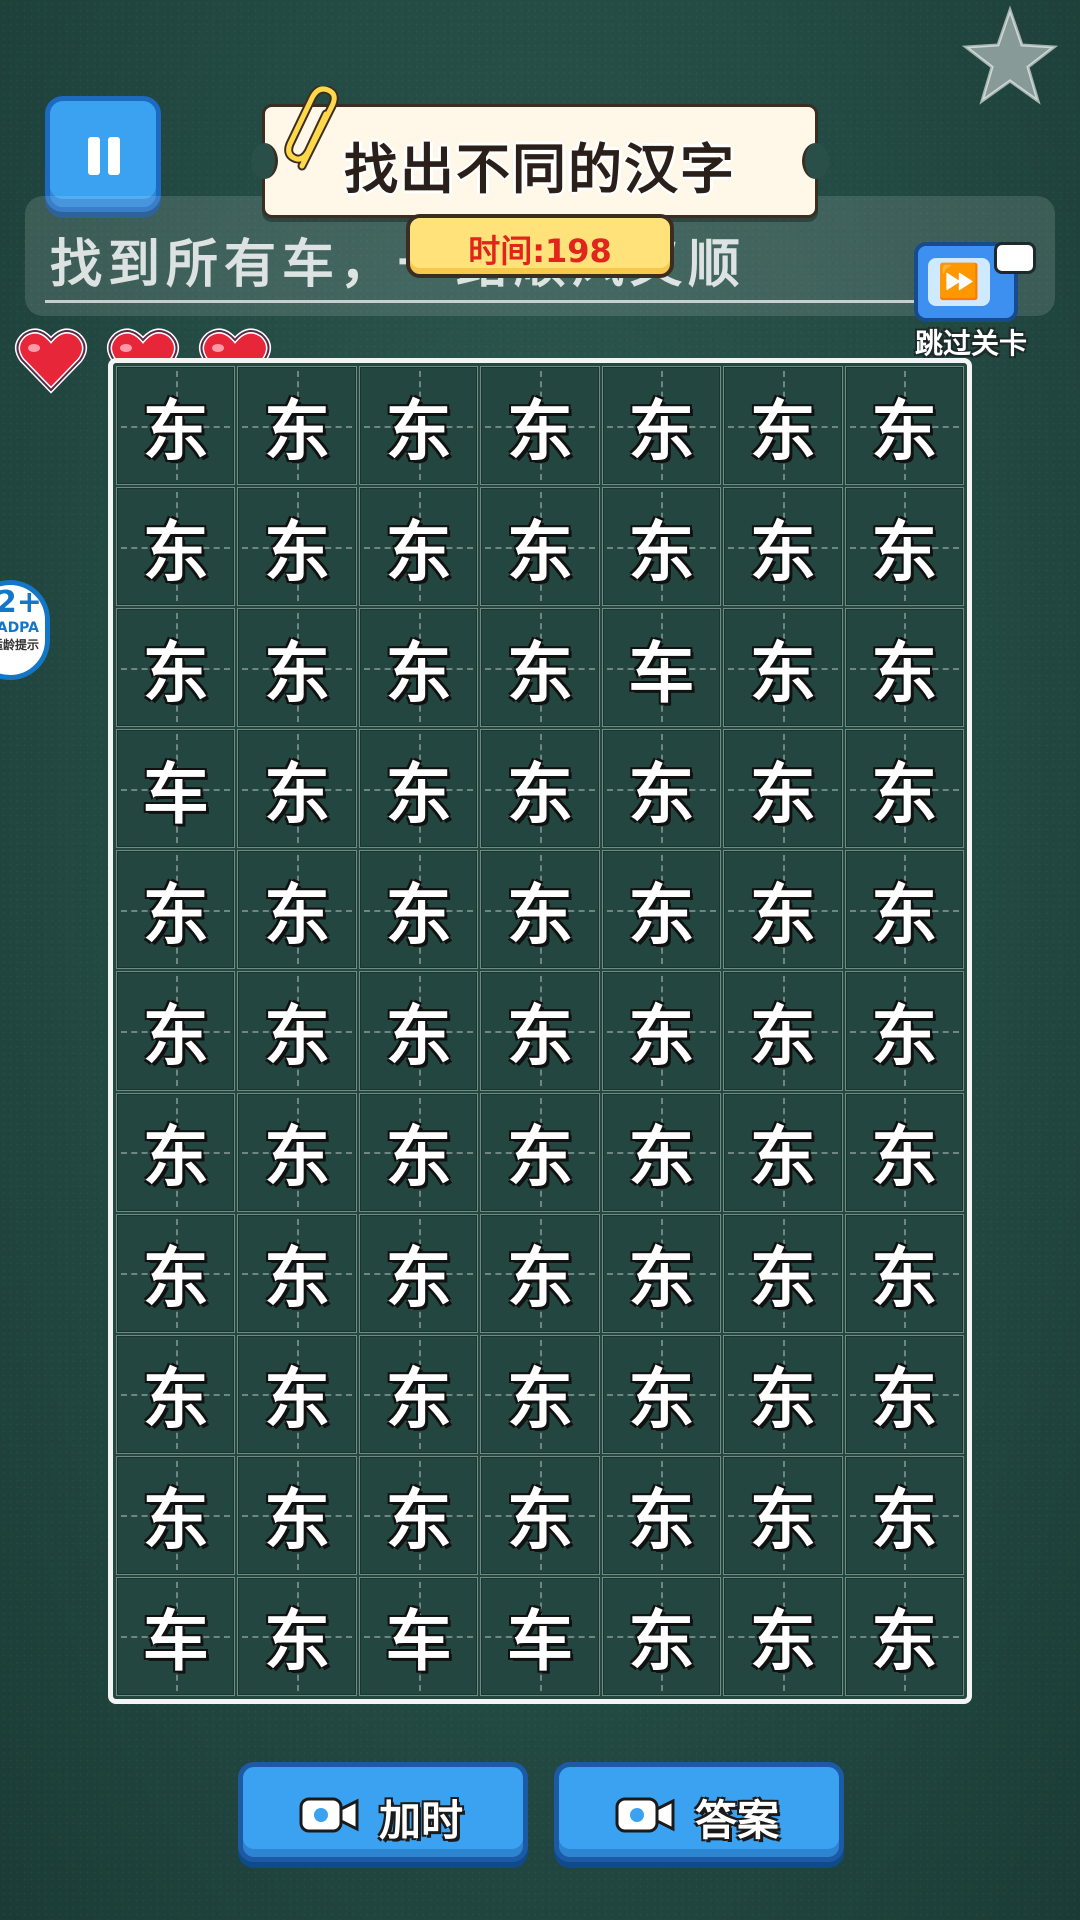 Image resolution: width=1080 pixels, height=1920 pixels. What do you see at coordinates (971, 292) in the screenshot?
I see `skip-level-button: ⏩ 跳过关卡` at bounding box center [971, 292].